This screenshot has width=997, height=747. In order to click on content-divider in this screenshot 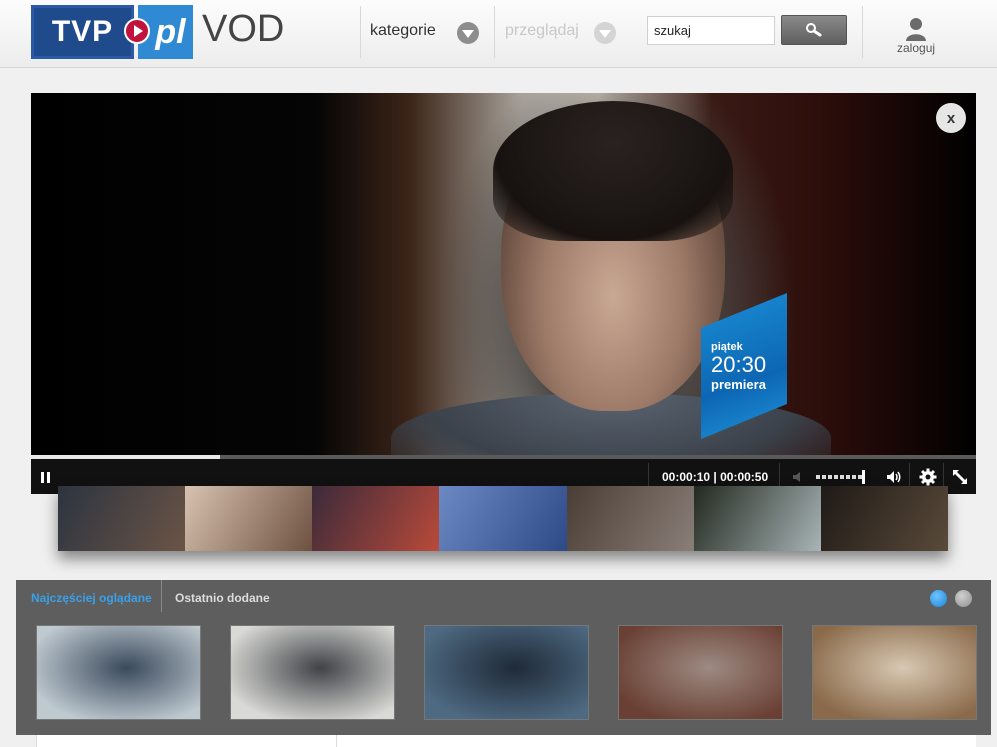, I will do `click(336, 741)`.